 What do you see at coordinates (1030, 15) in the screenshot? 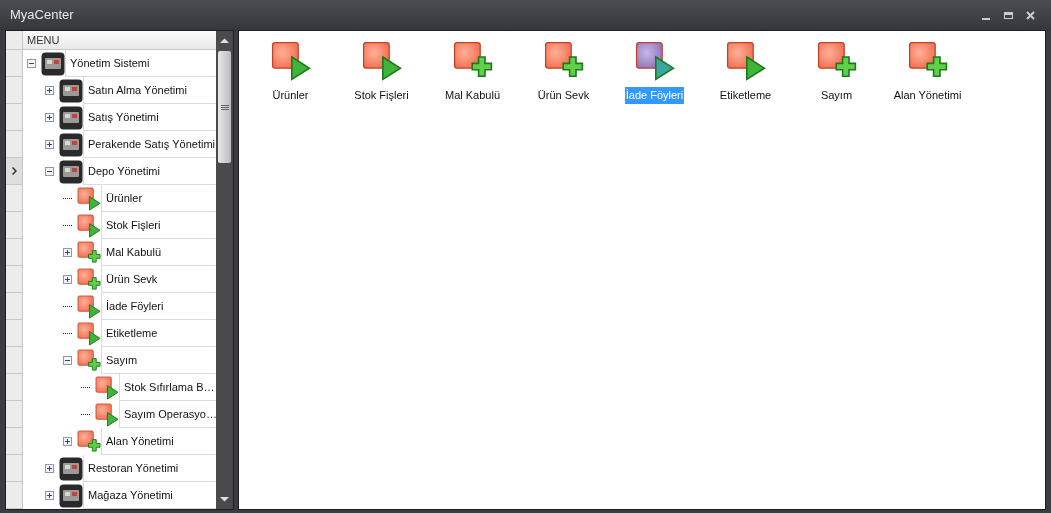
I see `close-icon` at bounding box center [1030, 15].